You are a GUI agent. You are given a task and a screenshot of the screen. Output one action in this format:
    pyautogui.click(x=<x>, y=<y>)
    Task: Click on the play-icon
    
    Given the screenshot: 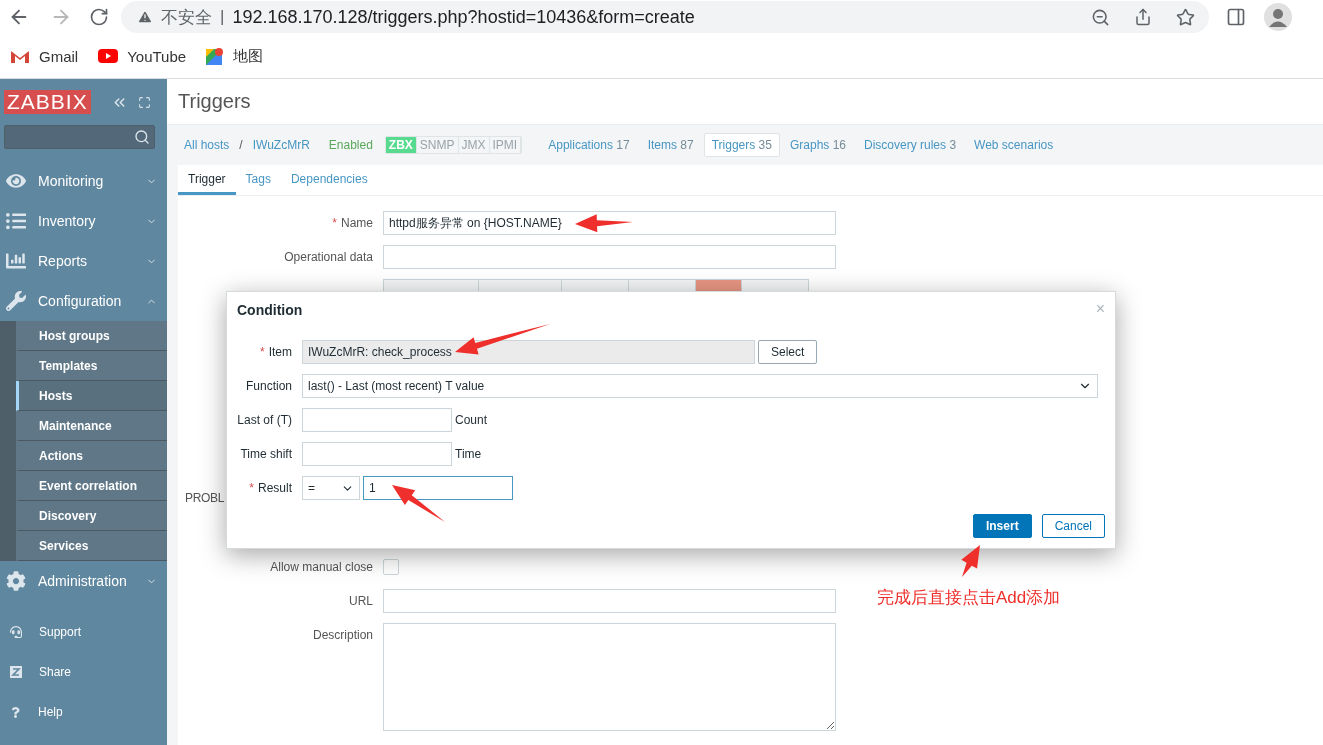 What is the action you would take?
    pyautogui.click(x=108, y=56)
    